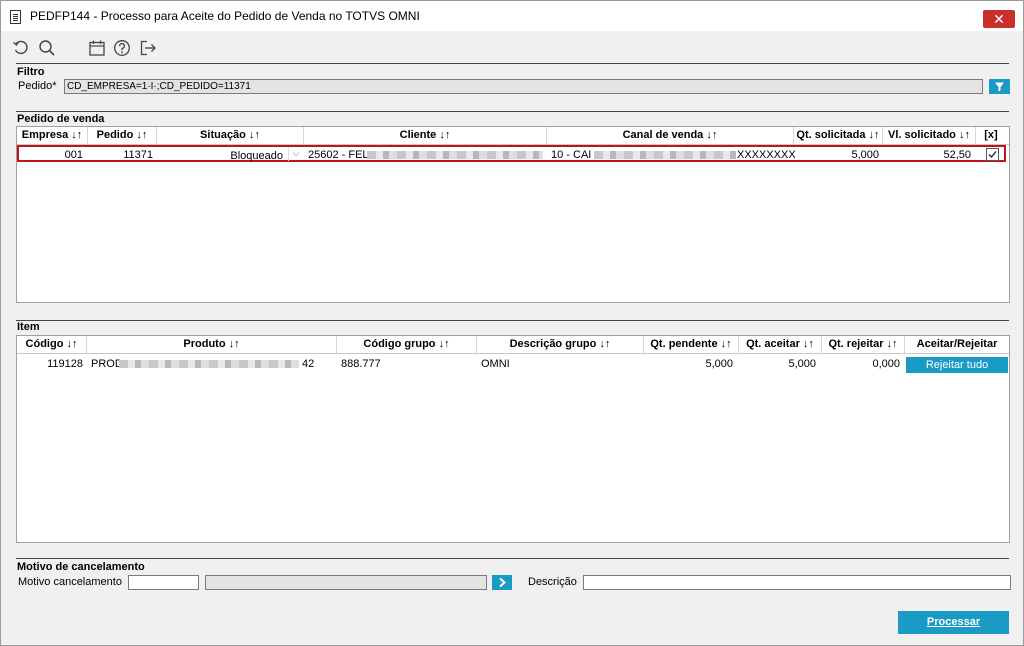 The width and height of the screenshot is (1024, 646). Describe the element at coordinates (425, 135) in the screenshot. I see `col-cliente: Cliente ↓↑` at that location.